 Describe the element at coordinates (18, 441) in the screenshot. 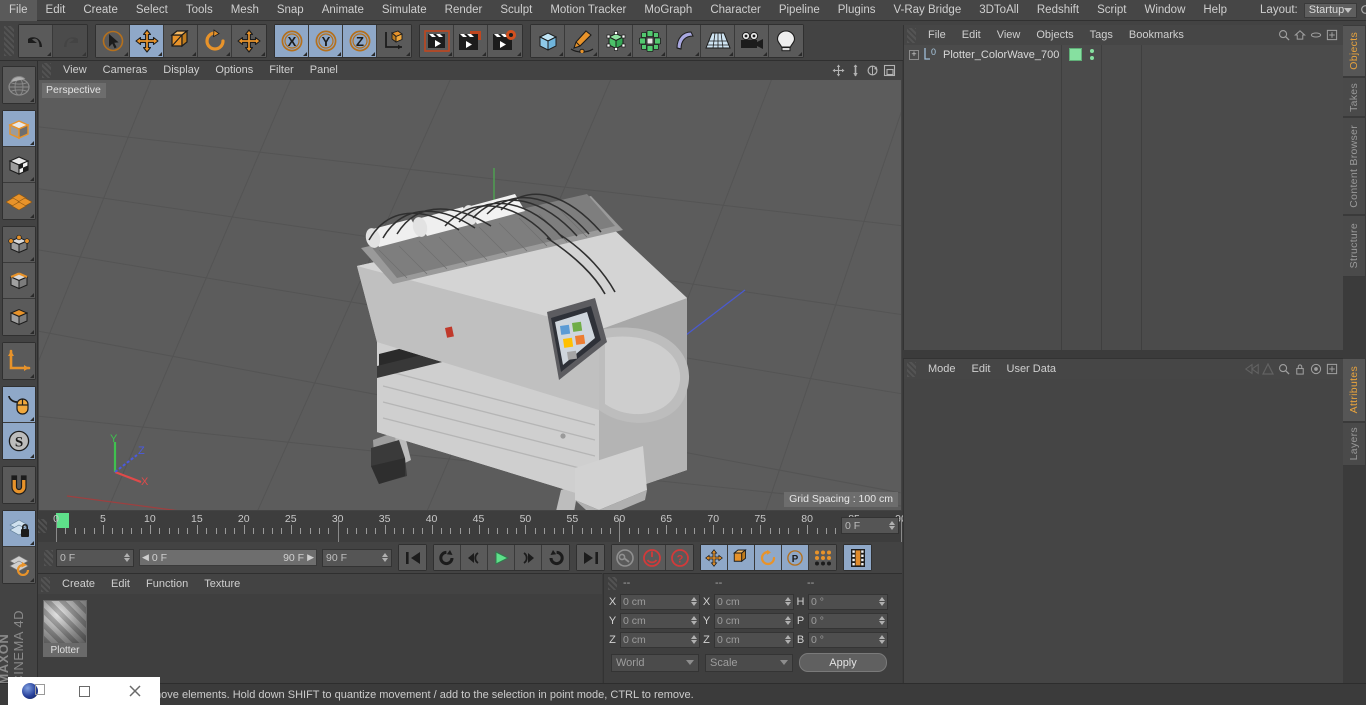

I see `snap-enable-button: S` at that location.